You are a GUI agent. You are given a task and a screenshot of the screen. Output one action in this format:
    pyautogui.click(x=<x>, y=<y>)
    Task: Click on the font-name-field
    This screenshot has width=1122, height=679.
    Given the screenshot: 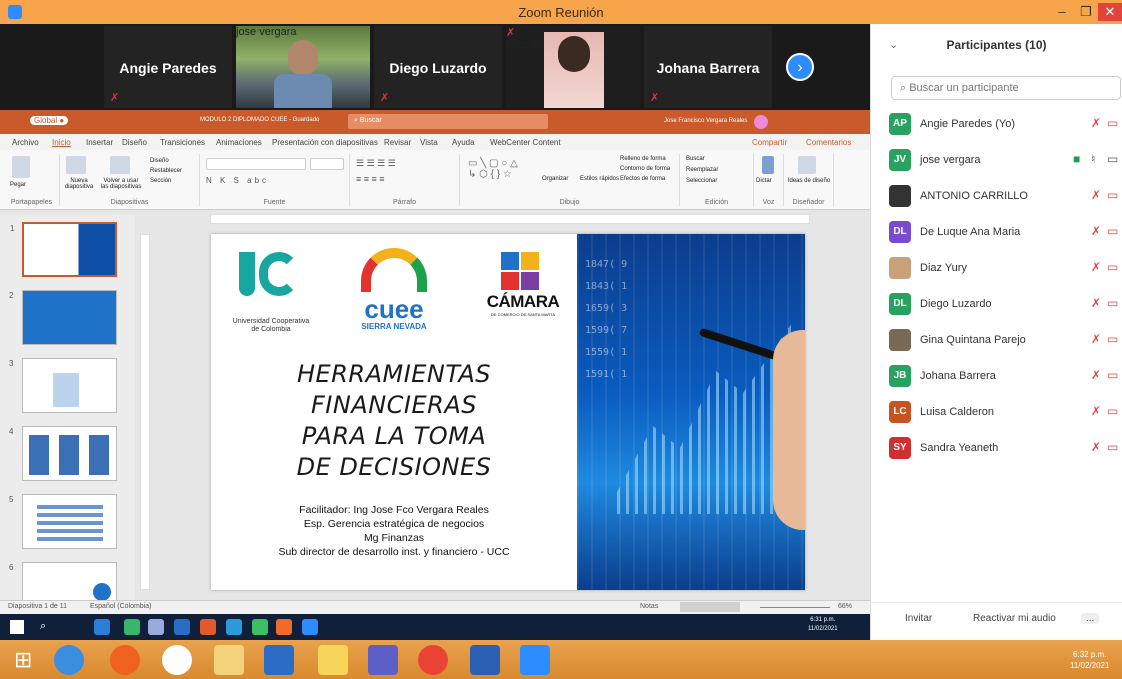 What is the action you would take?
    pyautogui.click(x=256, y=164)
    